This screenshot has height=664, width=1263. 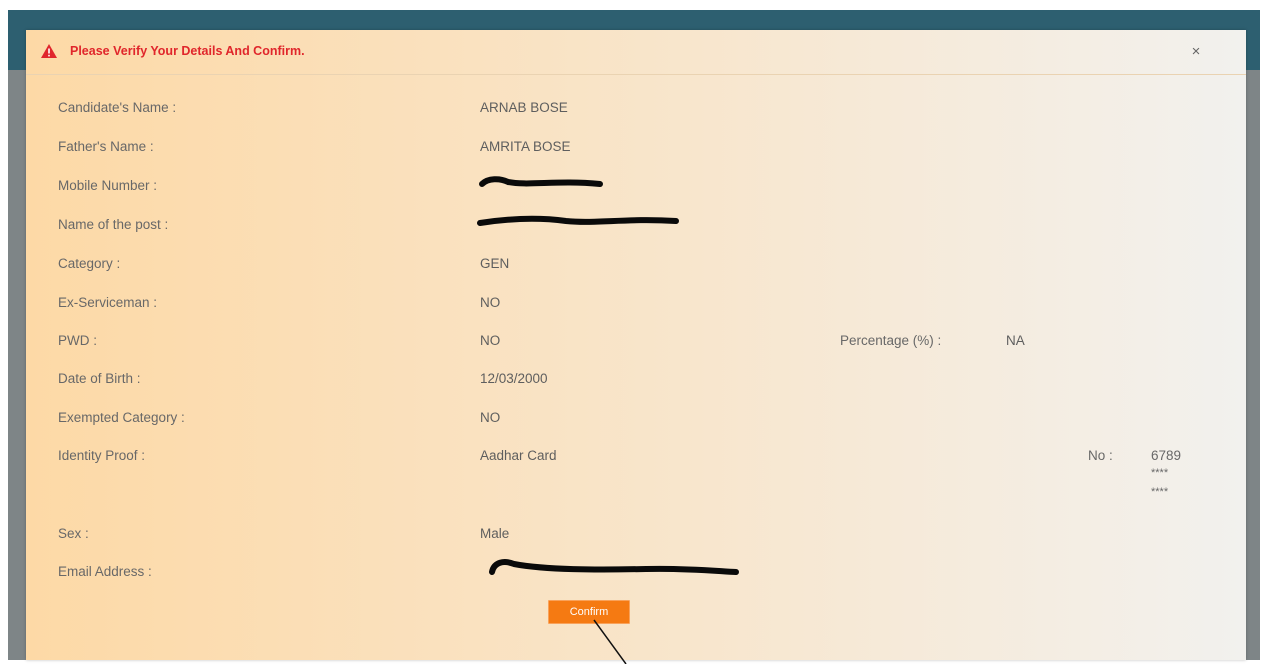 I want to click on sex-label: Sex :, so click(x=73, y=533).